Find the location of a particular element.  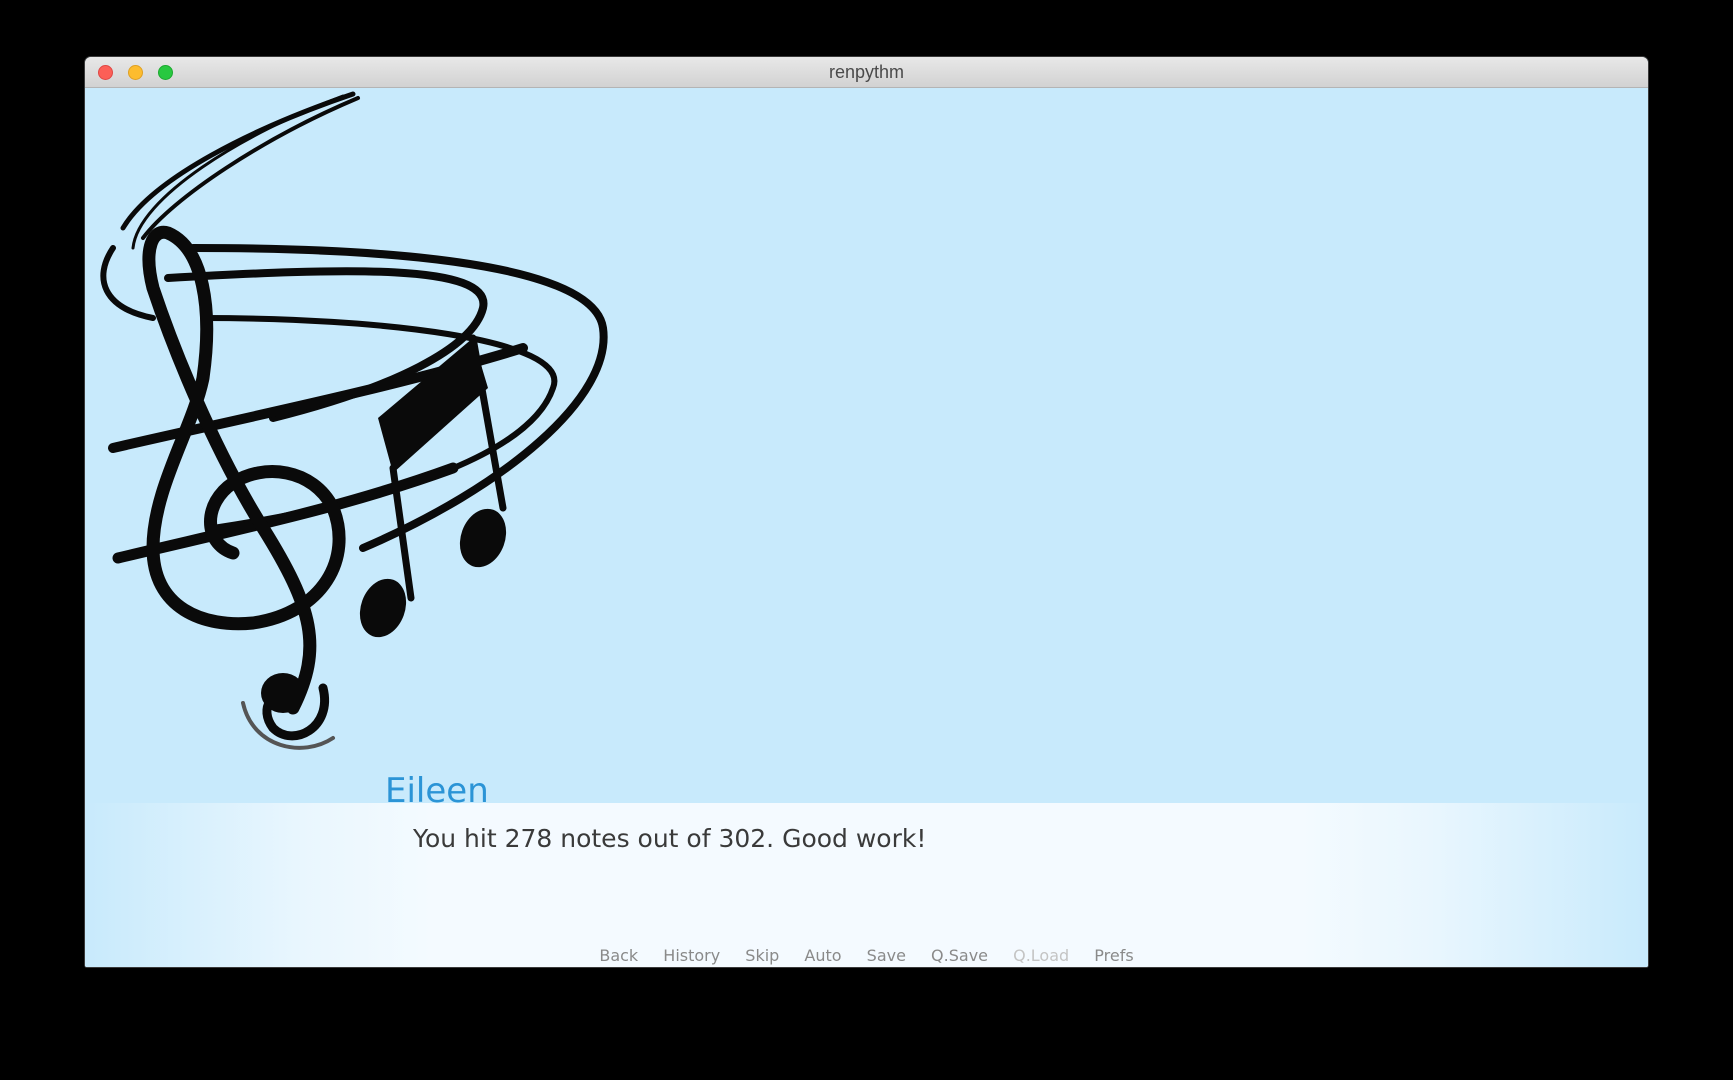

back-button: Back is located at coordinates (618, 955).